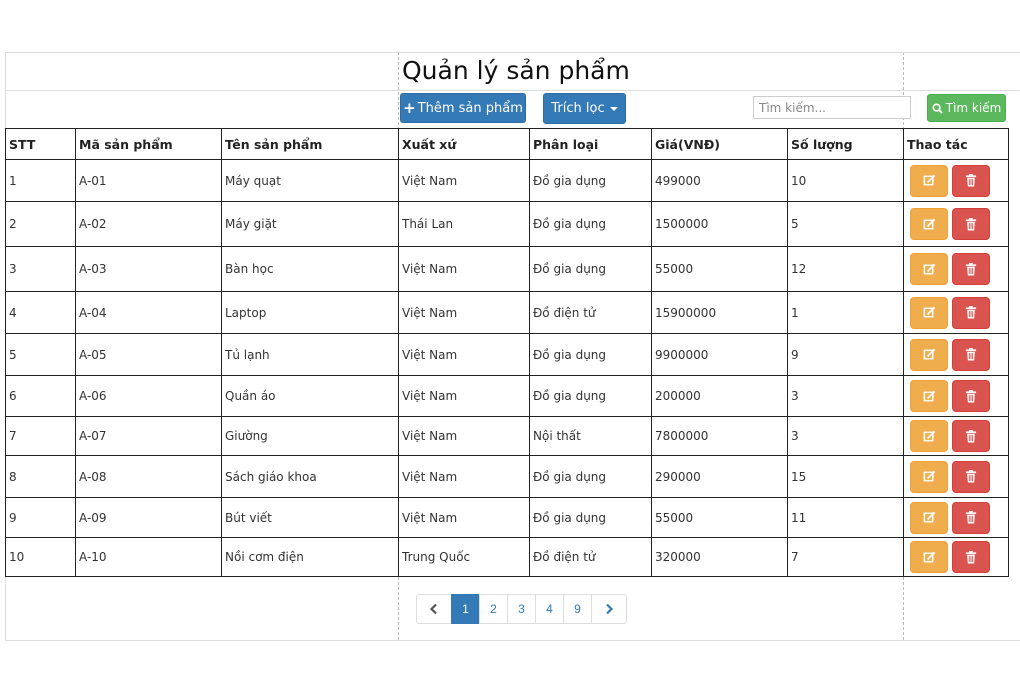 The height and width of the screenshot is (700, 1020). Describe the element at coordinates (577, 609) in the screenshot. I see `page-link-9: 9` at that location.